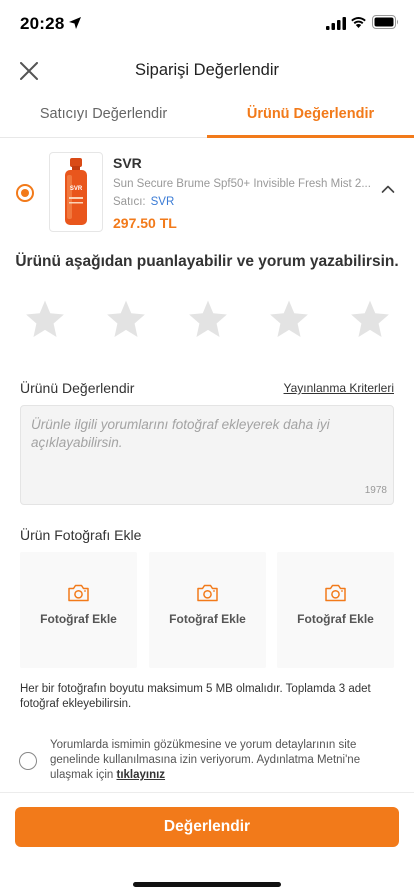 This screenshot has height=896, width=414. I want to click on navigation-bar: Siparişi Değerlendir, so click(207, 71).